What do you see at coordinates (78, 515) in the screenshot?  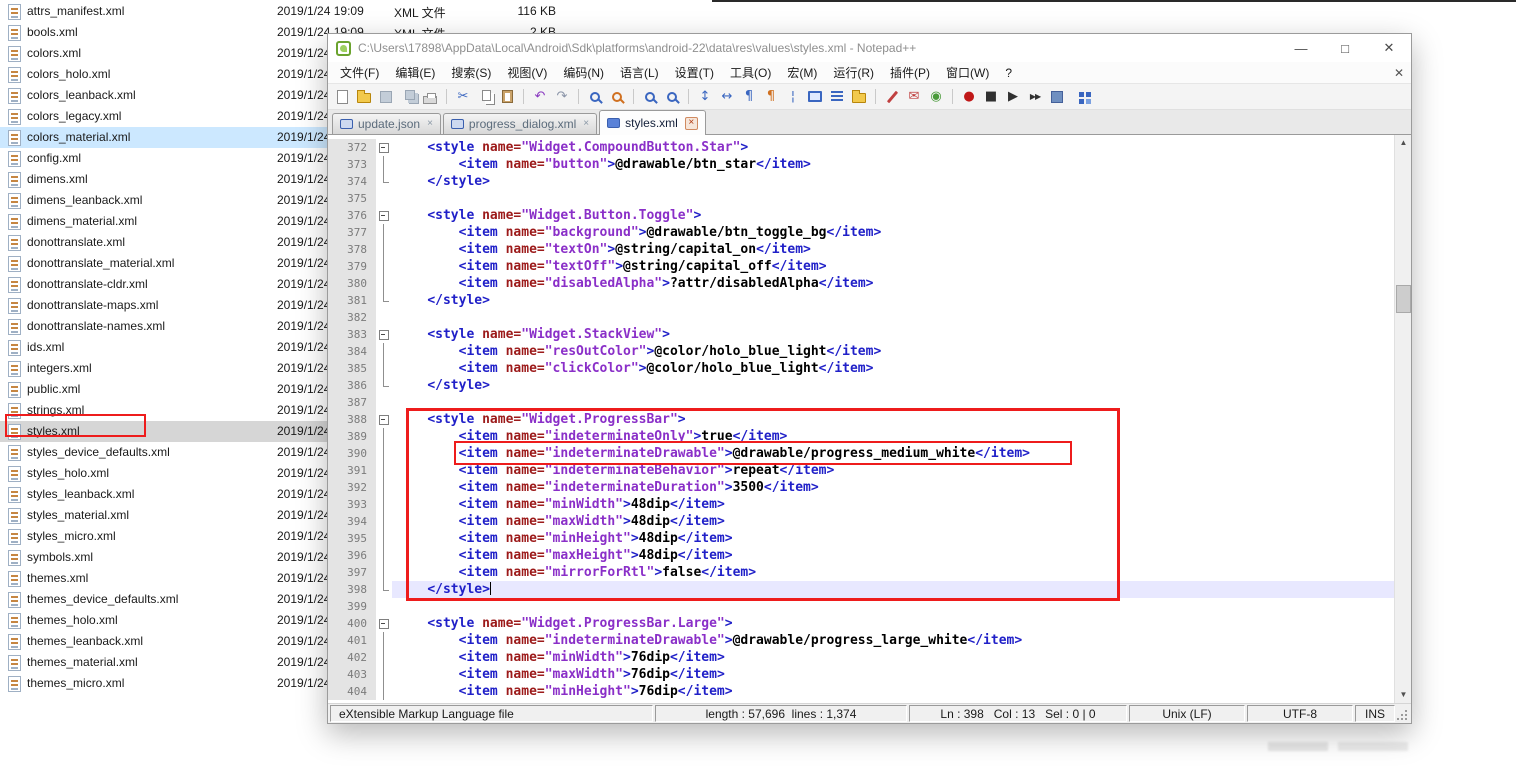 I see `file-name: styles_material.xml` at bounding box center [78, 515].